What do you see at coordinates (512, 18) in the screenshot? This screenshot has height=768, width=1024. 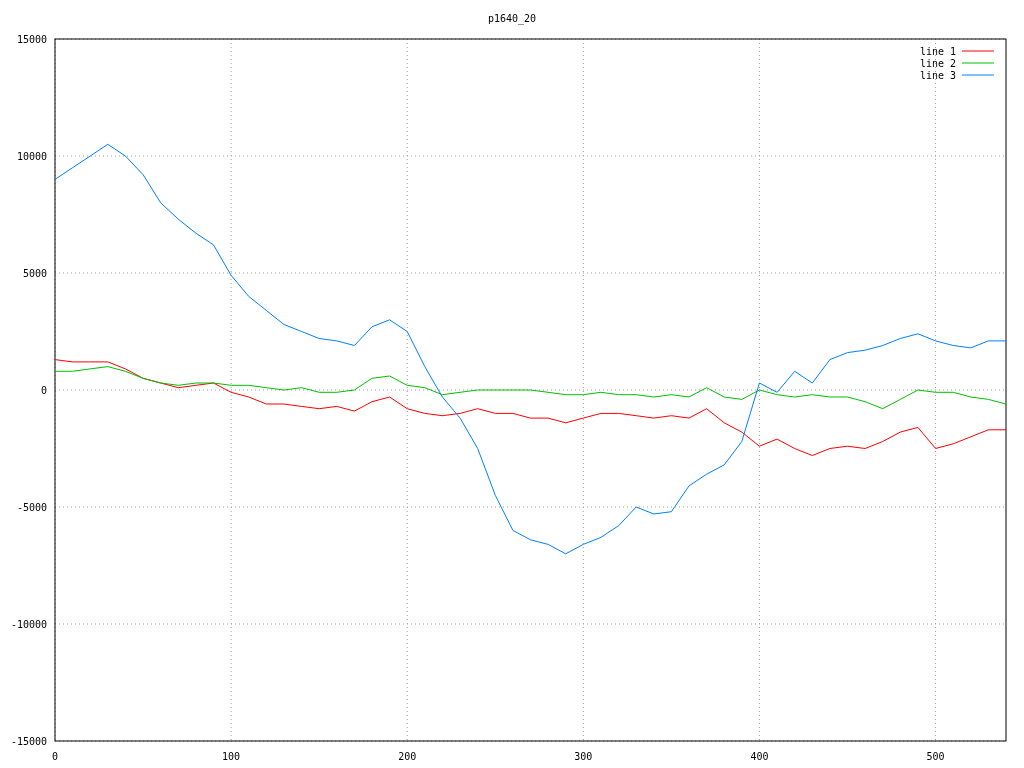 I see `chart-title: p1640_20` at bounding box center [512, 18].